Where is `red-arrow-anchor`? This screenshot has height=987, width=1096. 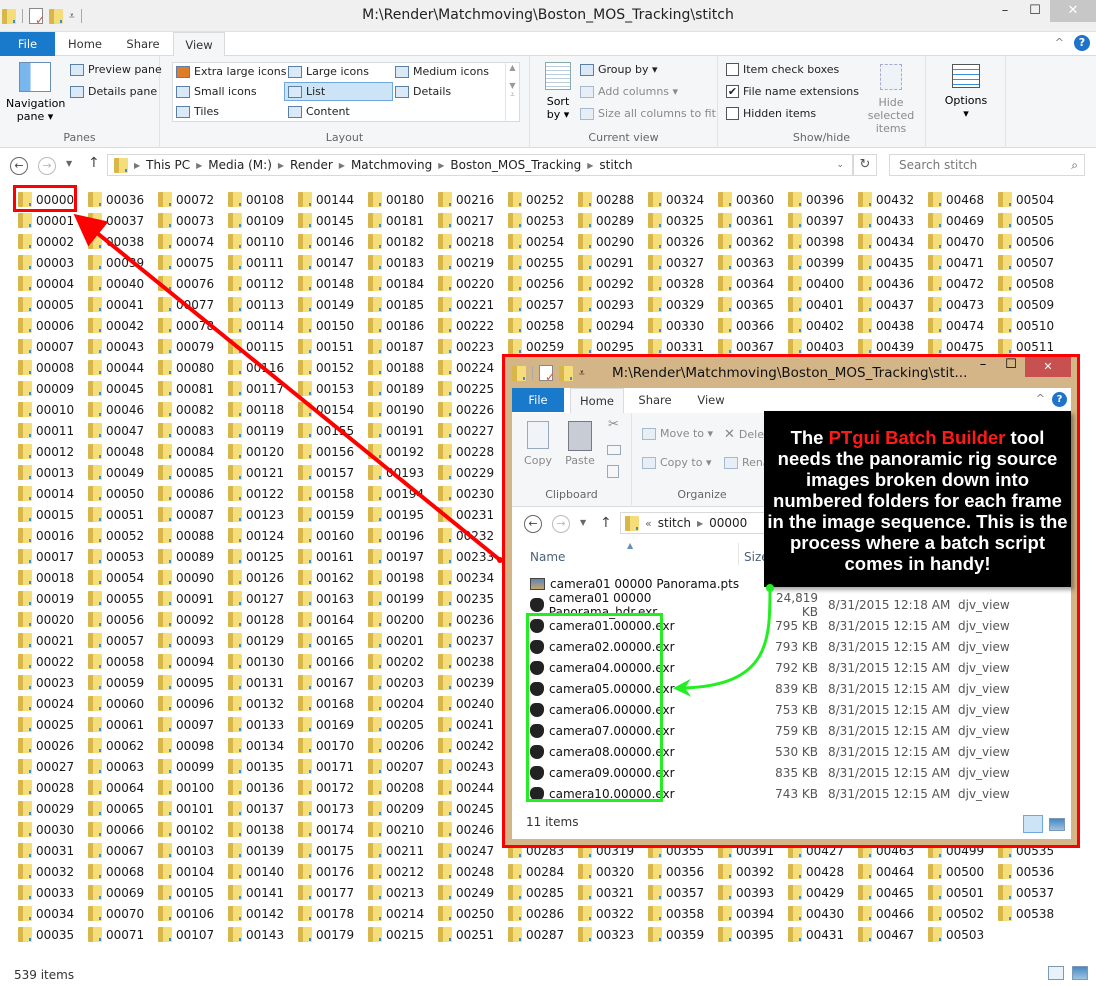 red-arrow-anchor is located at coordinates (500, 560).